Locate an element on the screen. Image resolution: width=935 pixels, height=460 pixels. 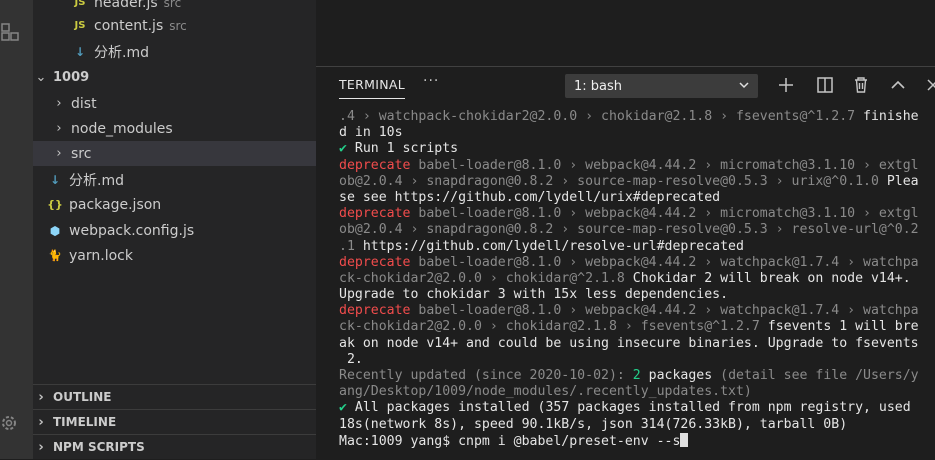
file-name: yarn.lock is located at coordinates (101, 255).